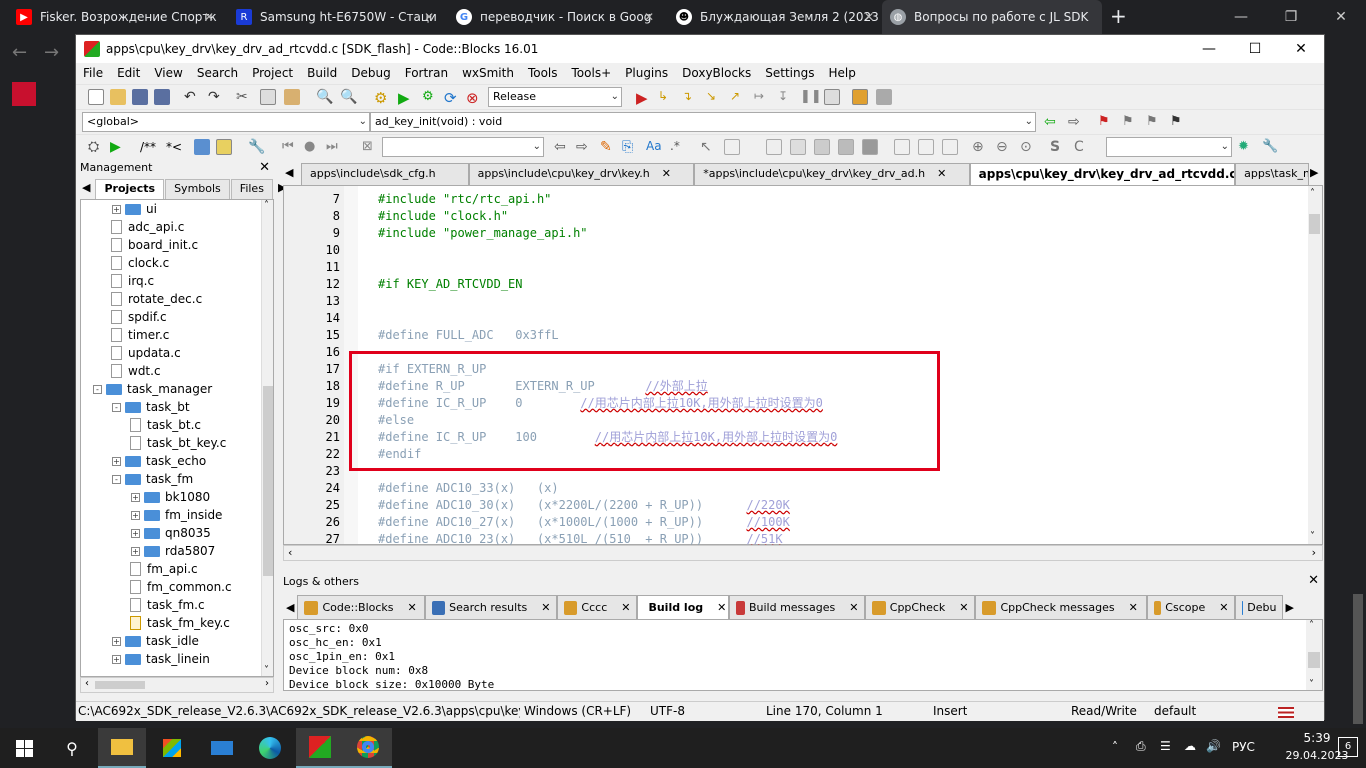  What do you see at coordinates (167, 605) in the screenshot?
I see `tree-file: task_fm.c` at bounding box center [167, 605].